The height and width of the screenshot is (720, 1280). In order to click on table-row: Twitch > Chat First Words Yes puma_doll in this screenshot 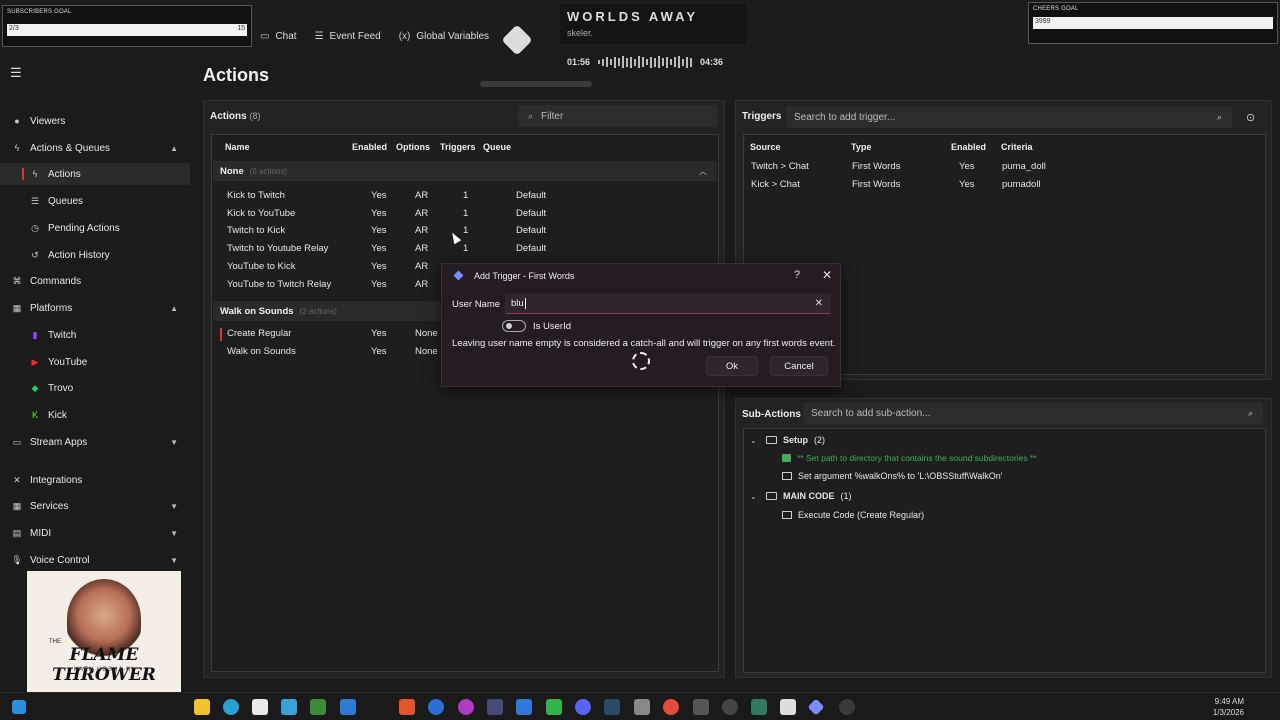, I will do `click(1005, 167)`.